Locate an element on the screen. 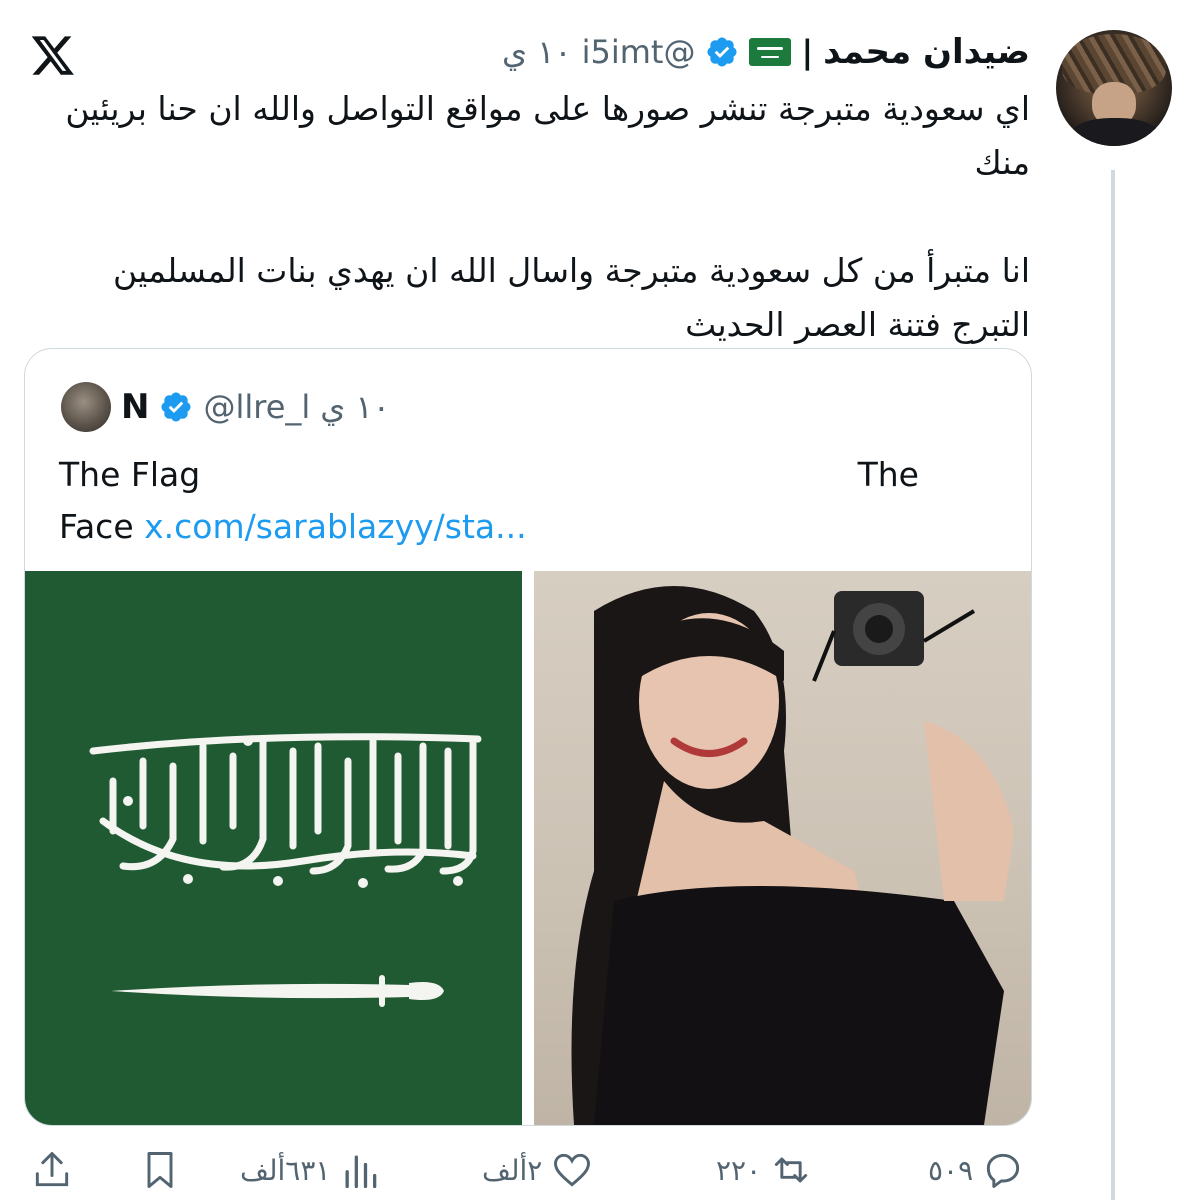 The width and height of the screenshot is (1194, 1200). views-button: ٦٣١ألف is located at coordinates (311, 1170).